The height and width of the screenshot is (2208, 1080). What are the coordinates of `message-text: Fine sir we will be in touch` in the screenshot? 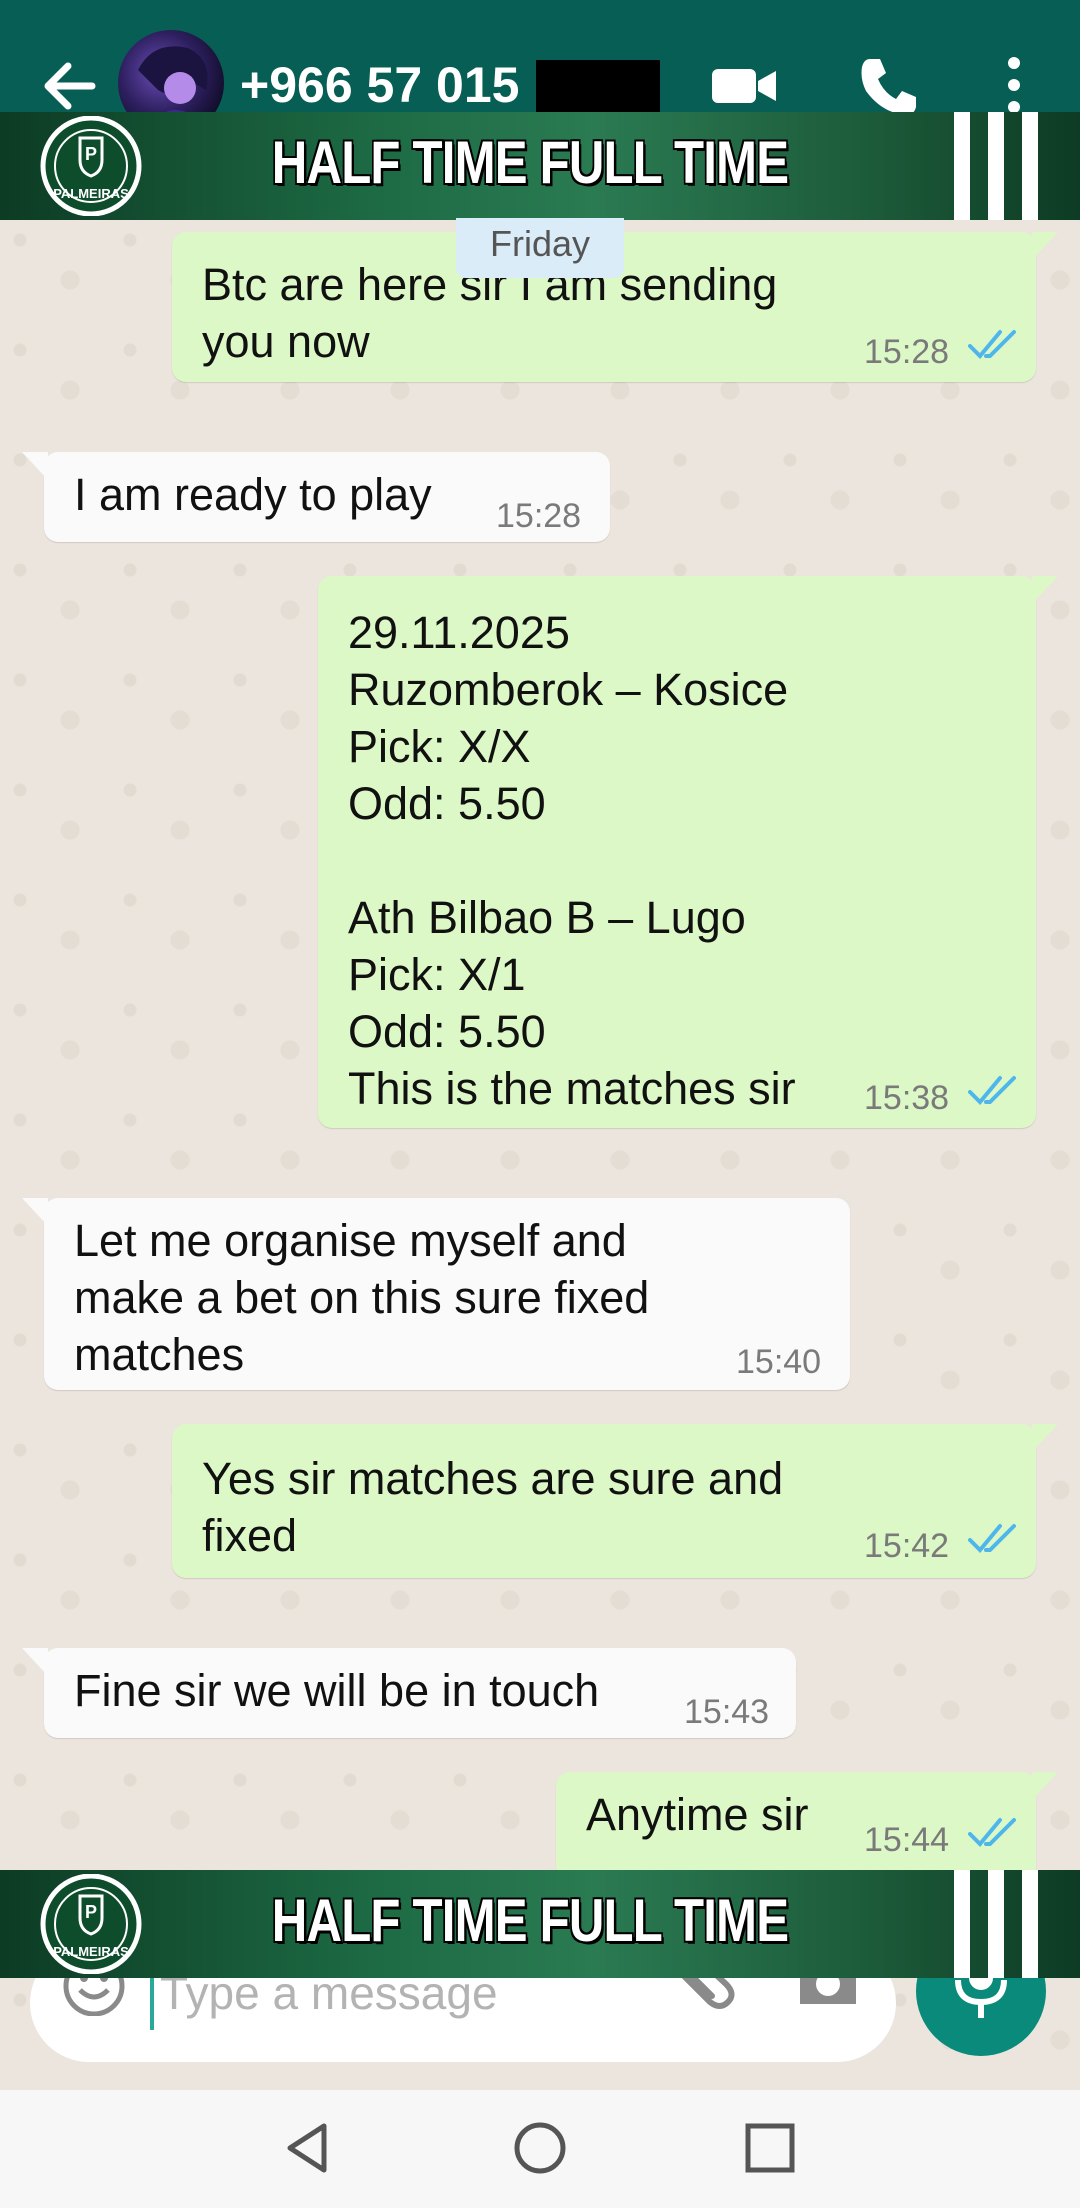 It's located at (337, 1690).